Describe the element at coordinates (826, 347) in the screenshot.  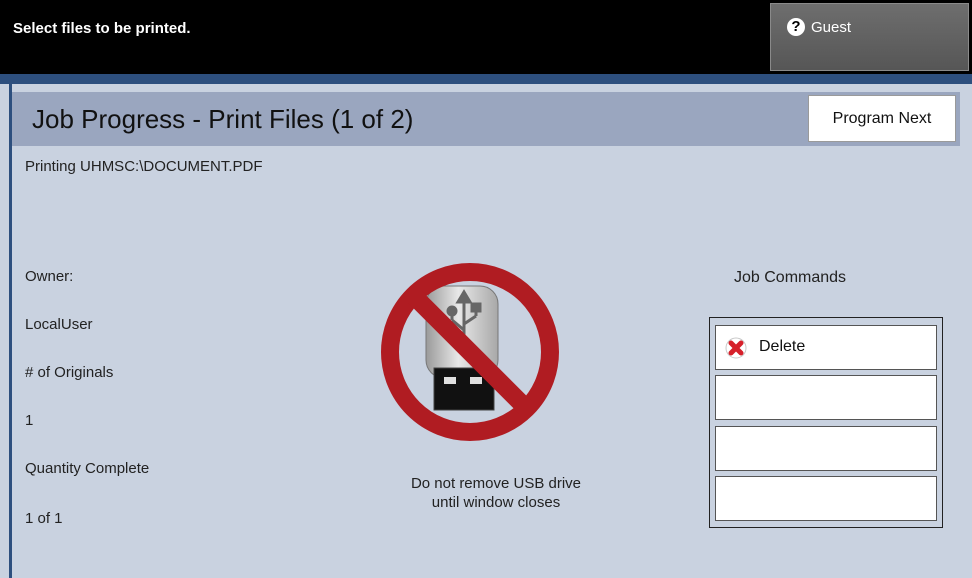
I see `delete-button: Delete` at that location.